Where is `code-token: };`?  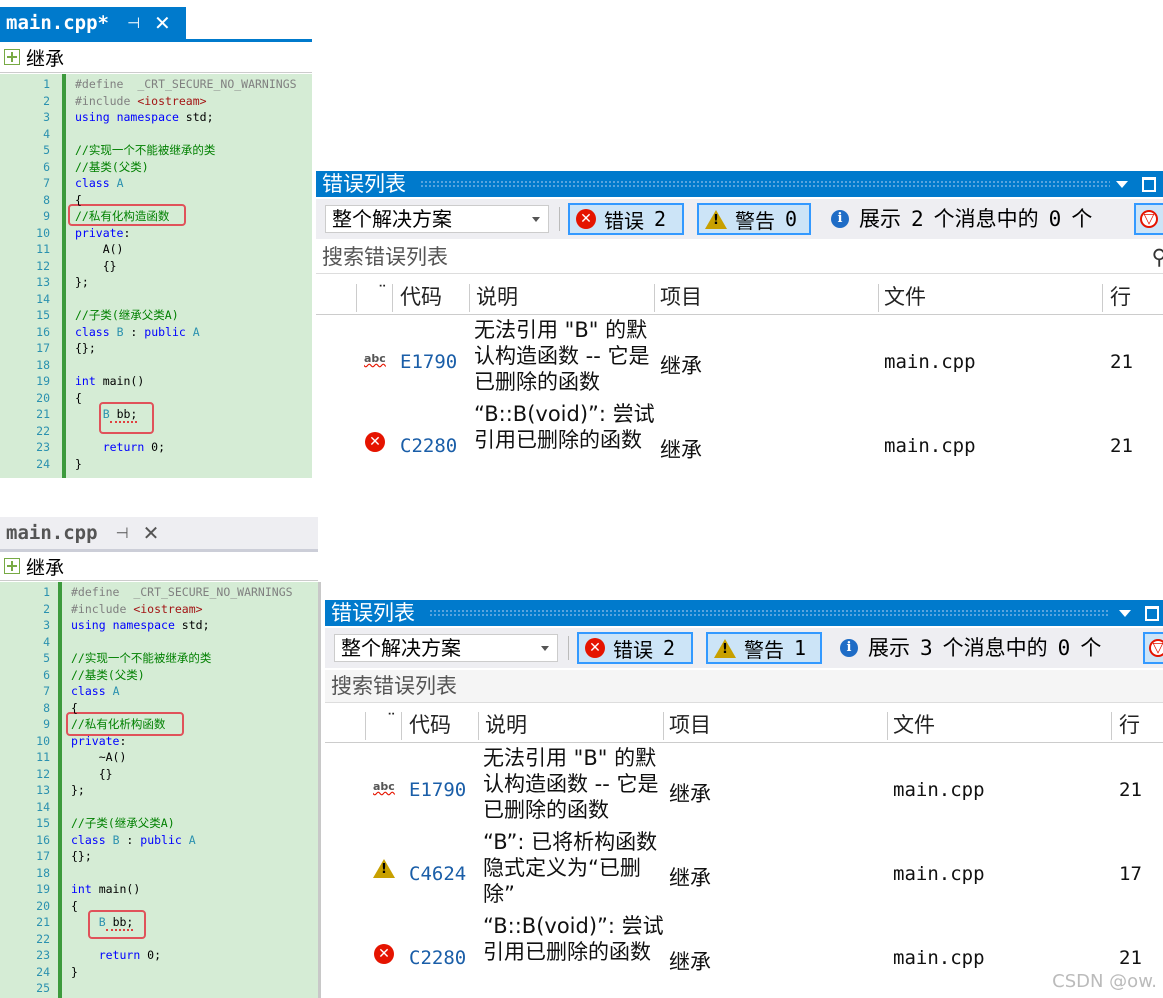 code-token: }; is located at coordinates (82, 282).